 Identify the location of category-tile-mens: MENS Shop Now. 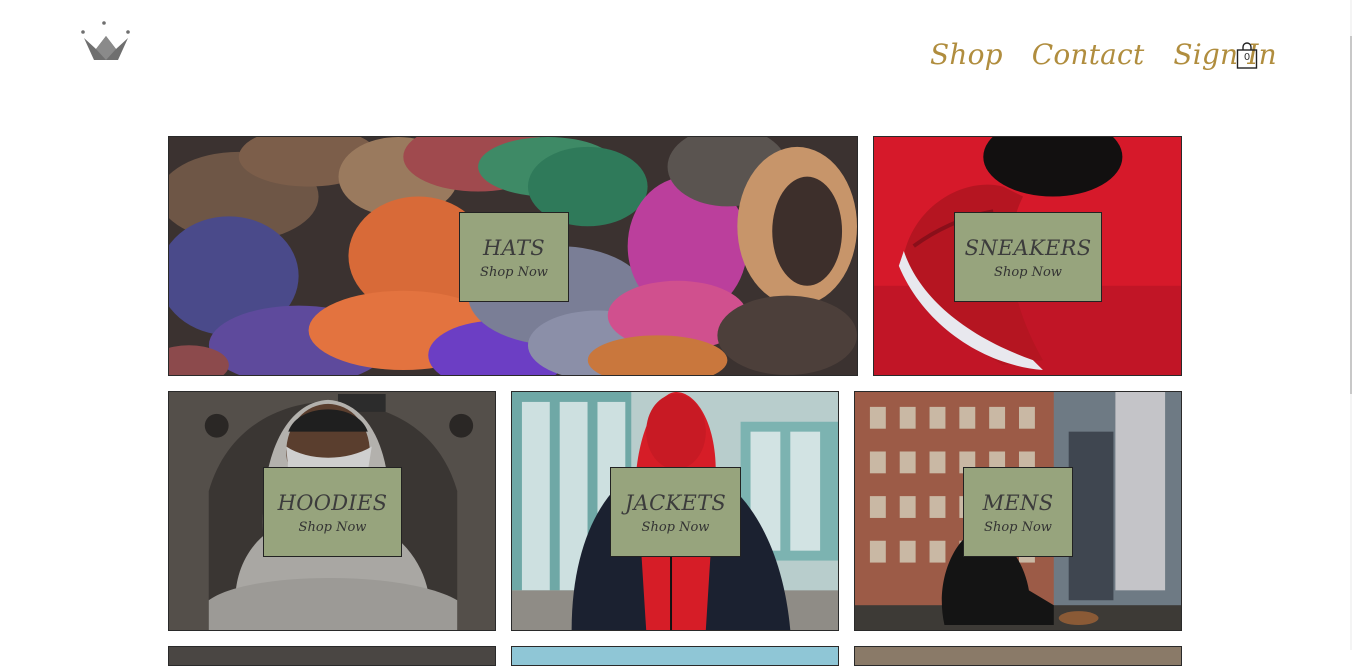
(1018, 511).